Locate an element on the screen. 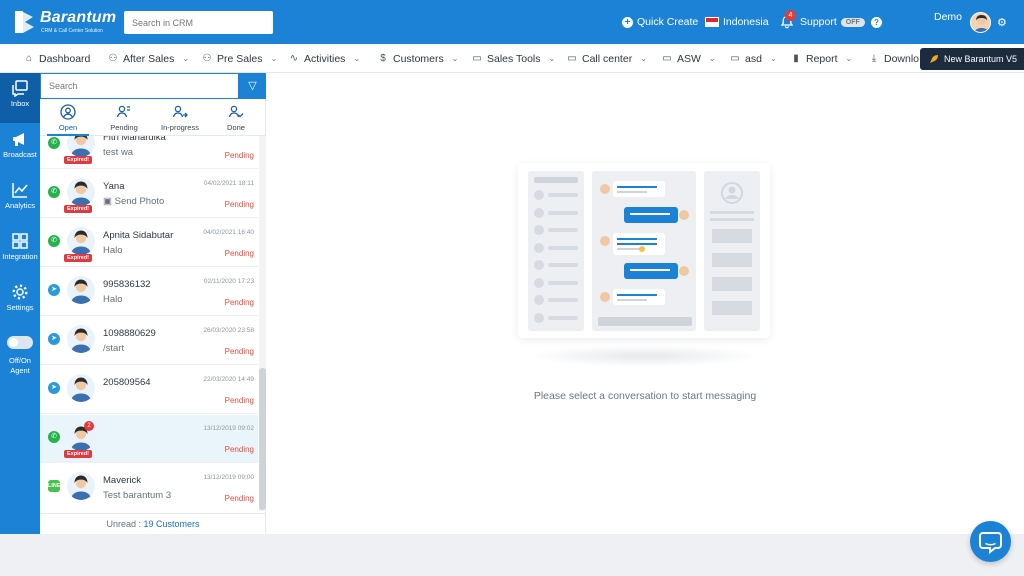  brand-tagline: CRM & Call Center Solution is located at coordinates (72, 31).